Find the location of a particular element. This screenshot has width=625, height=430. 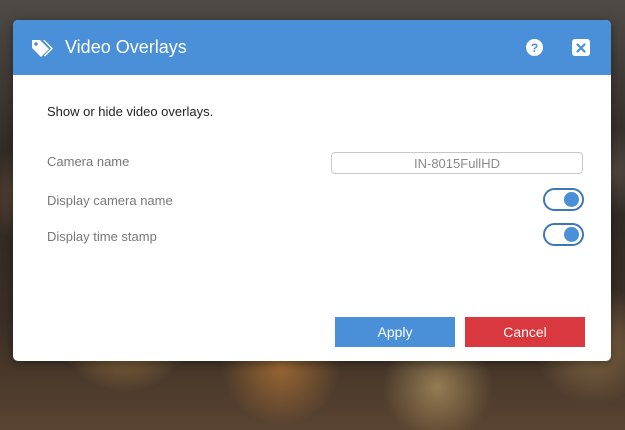

dialog-header: Video Overlays ? is located at coordinates (312, 47).